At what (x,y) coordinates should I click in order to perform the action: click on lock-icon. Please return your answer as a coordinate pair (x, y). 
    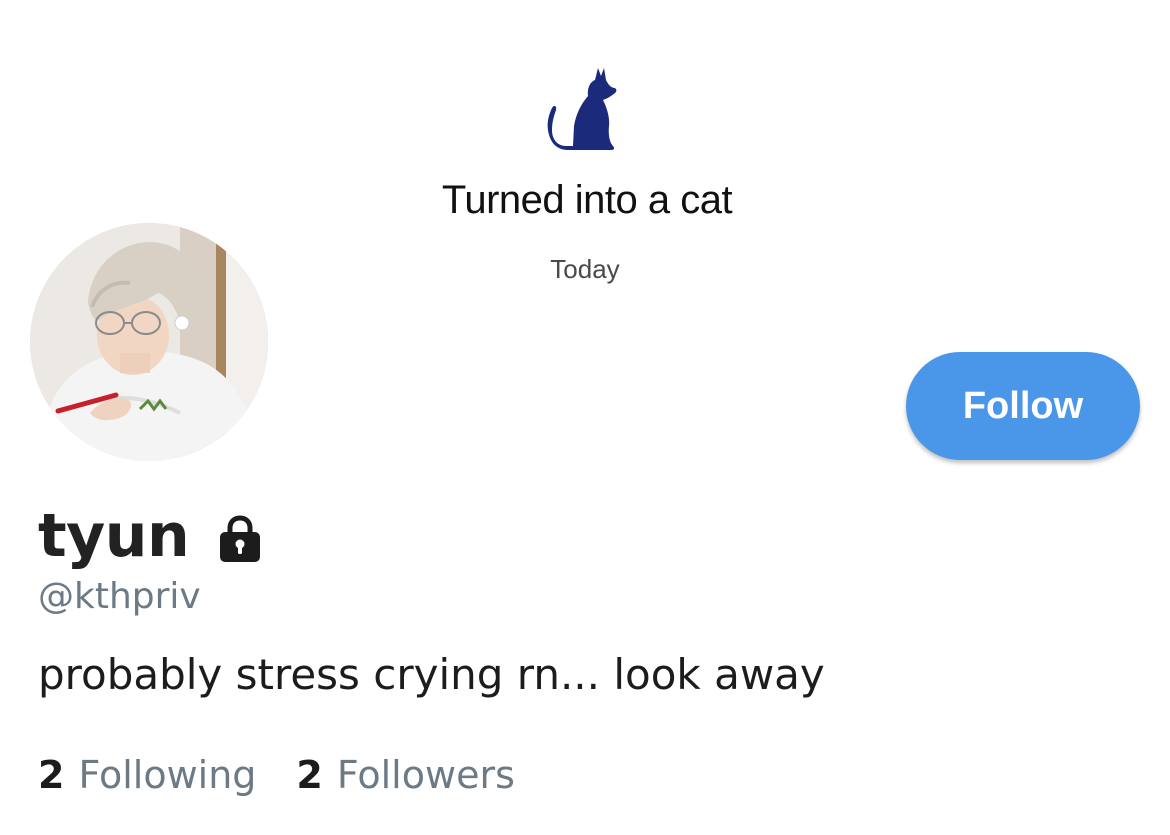
    Looking at the image, I should click on (240, 538).